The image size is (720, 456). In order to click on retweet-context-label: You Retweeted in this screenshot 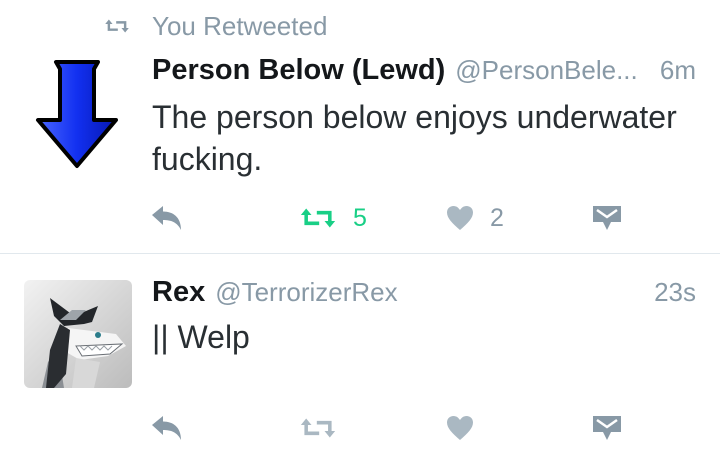, I will do `click(240, 25)`.